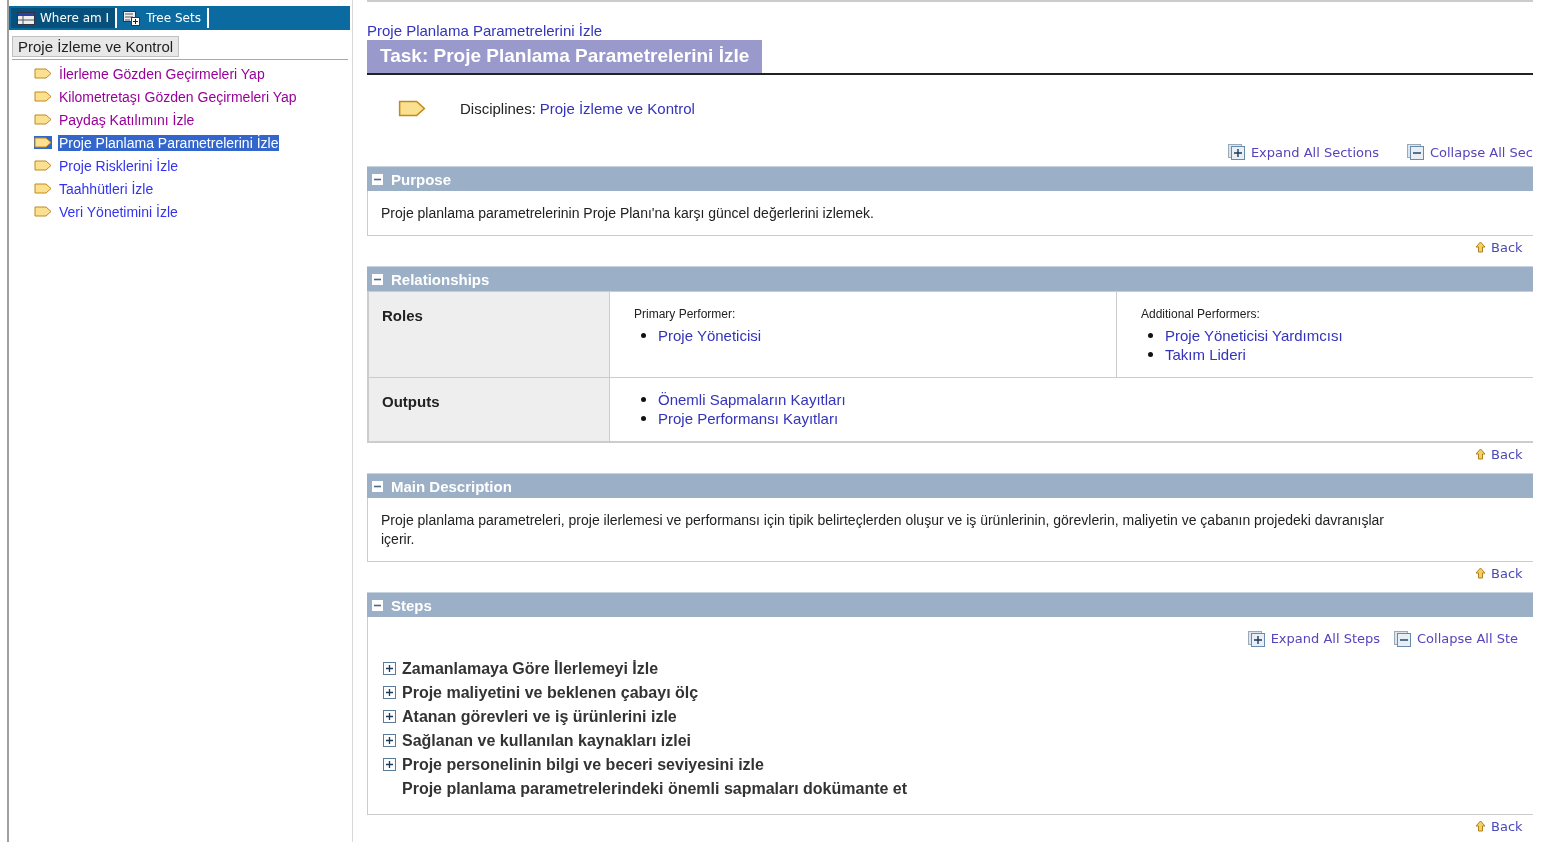 The height and width of the screenshot is (842, 1544). What do you see at coordinates (617, 108) in the screenshot?
I see `discipline-link: Proje İzleme ve Kontrol` at bounding box center [617, 108].